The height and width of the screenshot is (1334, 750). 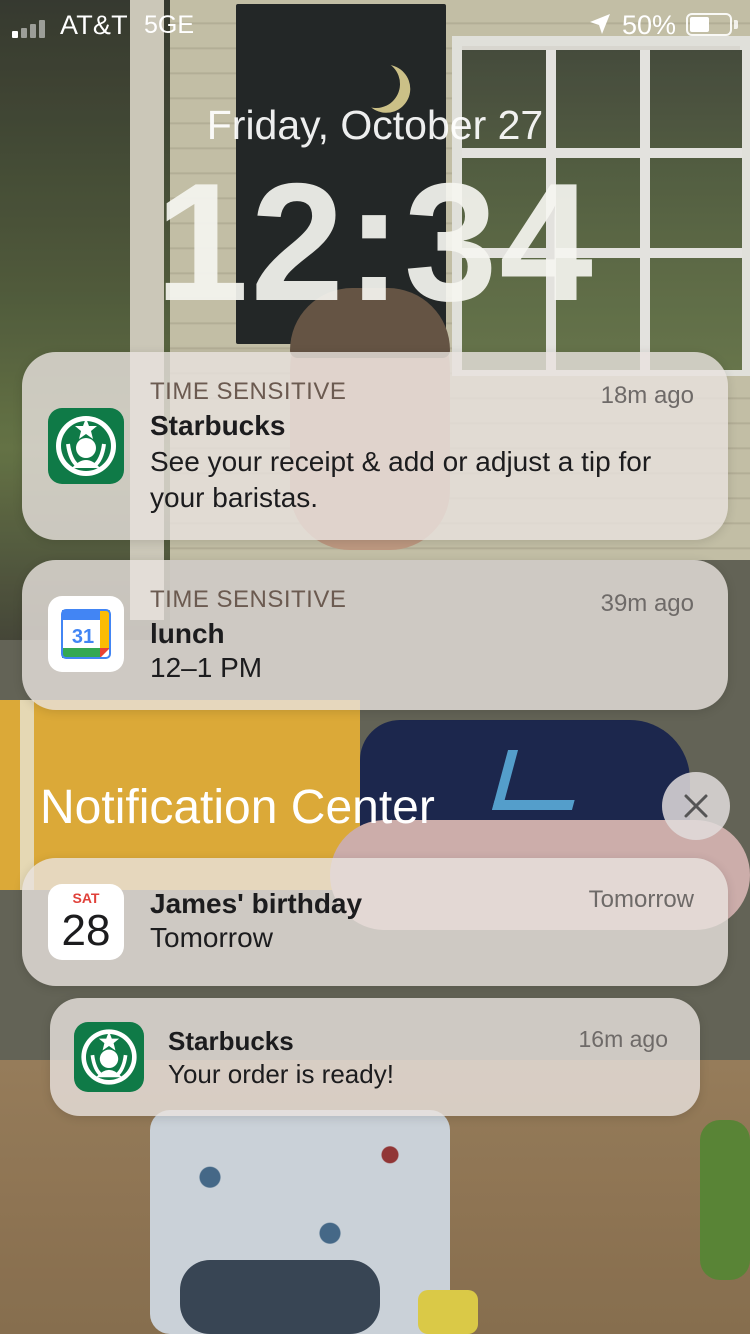 What do you see at coordinates (32, 28) in the screenshot?
I see `cellular-signal-icon` at bounding box center [32, 28].